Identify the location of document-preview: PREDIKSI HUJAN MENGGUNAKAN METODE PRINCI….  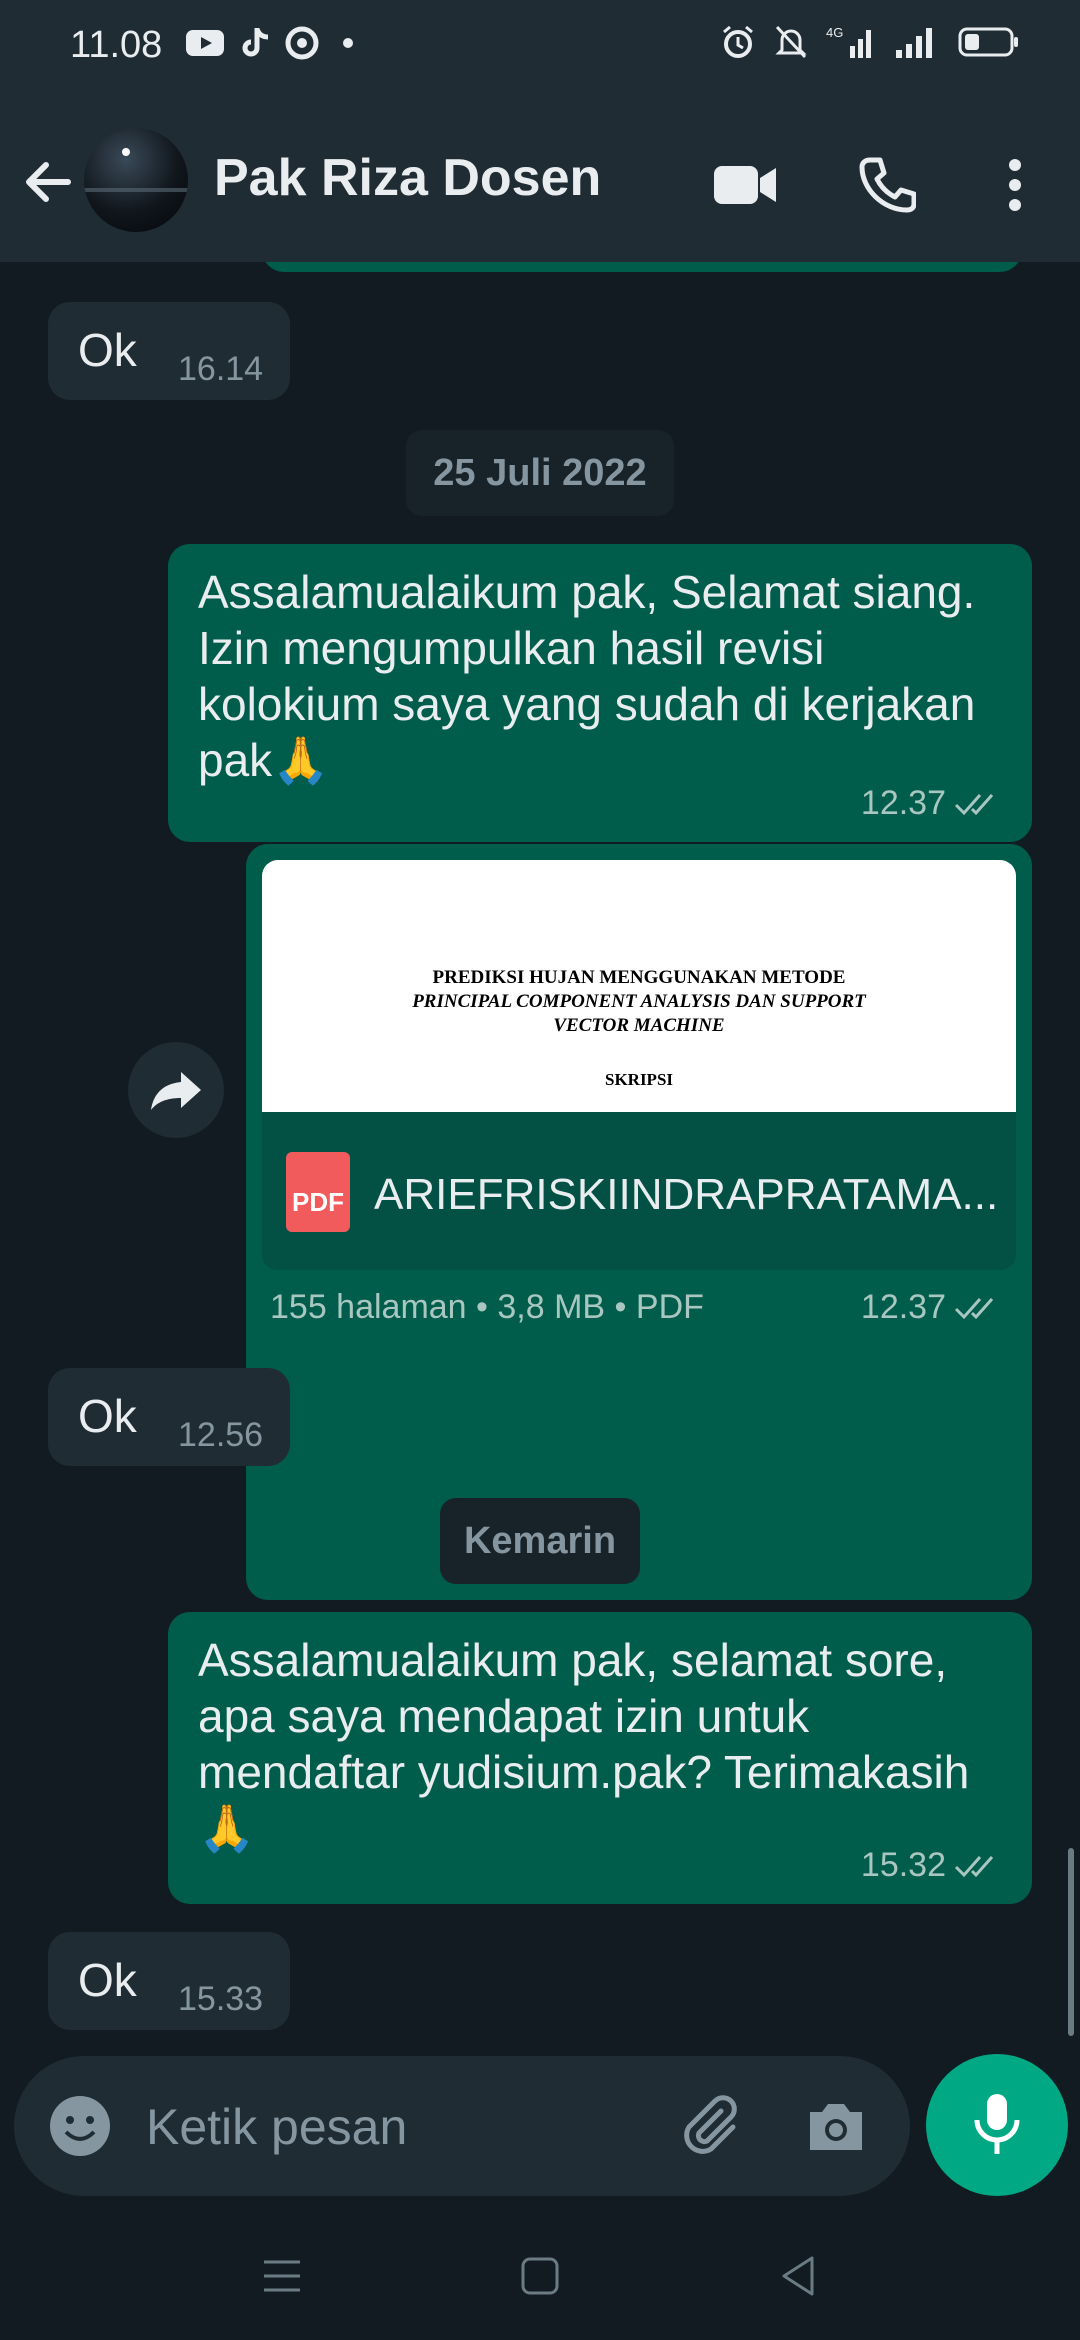
(639, 986).